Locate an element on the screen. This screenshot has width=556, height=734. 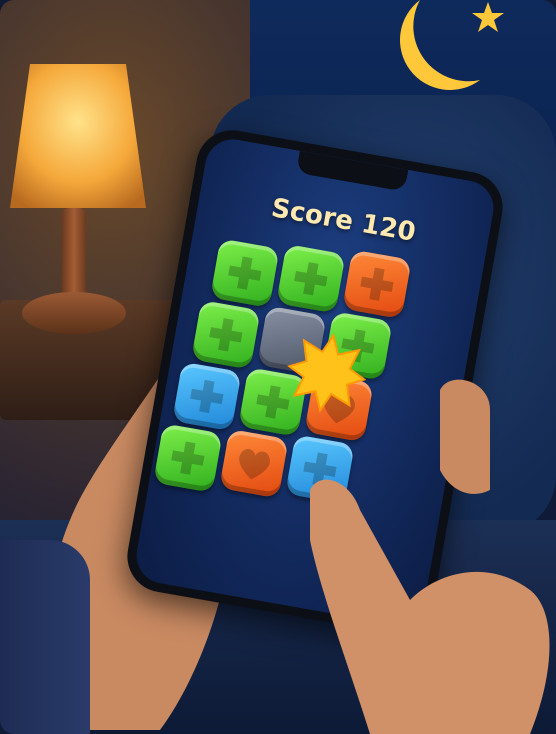
heart-icon is located at coordinates (254, 464).